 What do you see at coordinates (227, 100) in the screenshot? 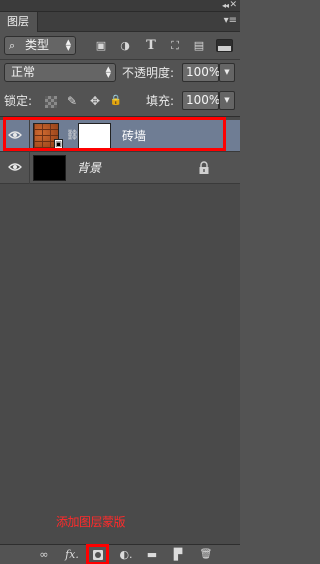
I see `fill-dropdown-button: ▼` at bounding box center [227, 100].